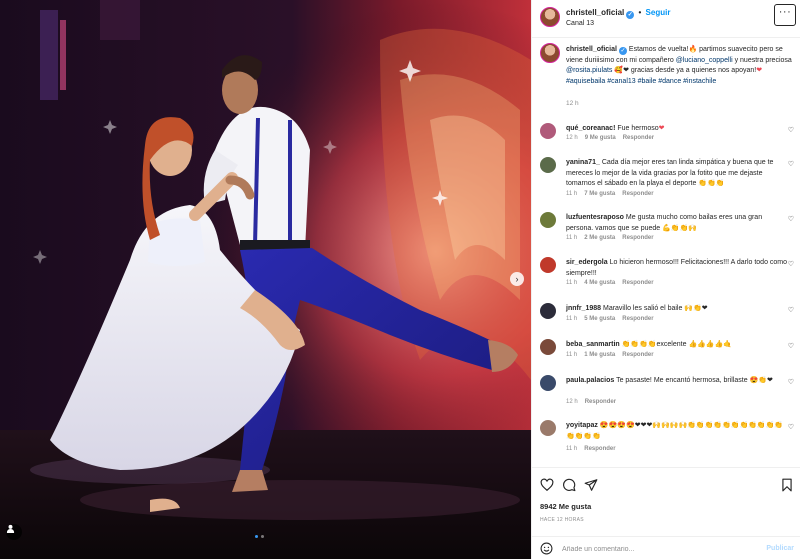 This screenshot has height=559, width=800. I want to click on fire-emoji: 🔥, so click(693, 49).